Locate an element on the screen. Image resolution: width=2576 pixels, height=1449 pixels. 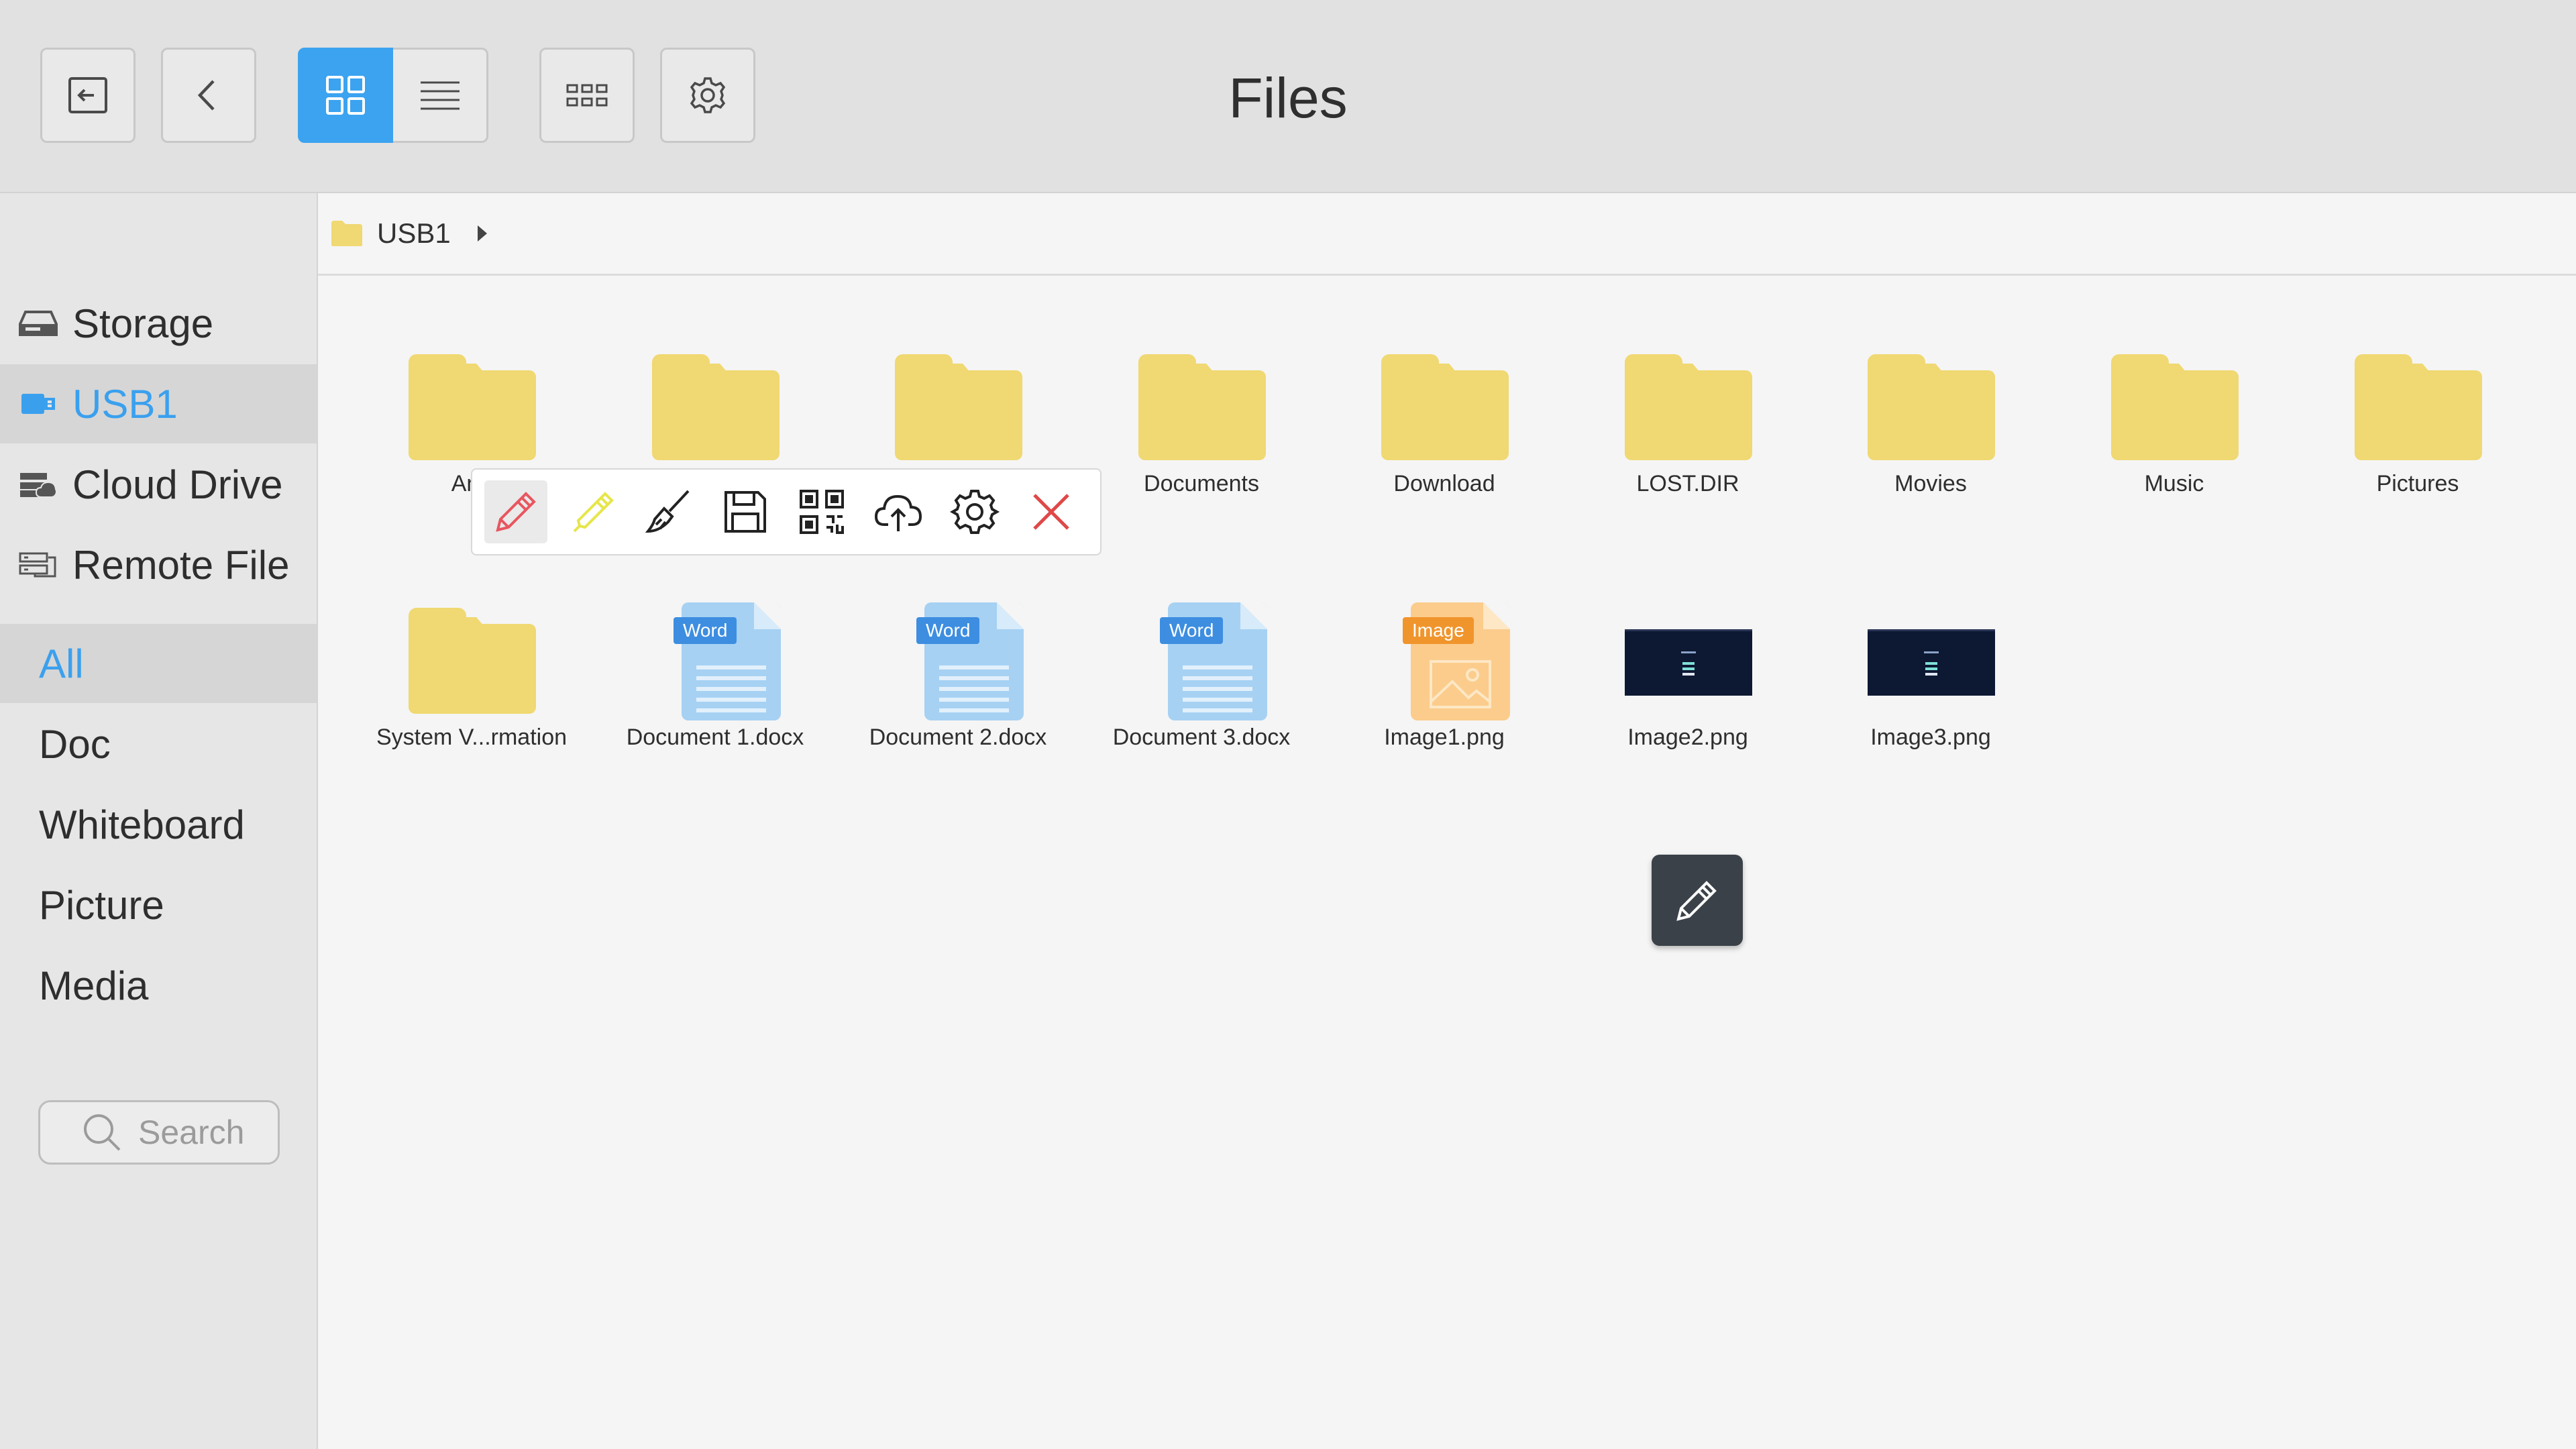
search-icon is located at coordinates (102, 1132).